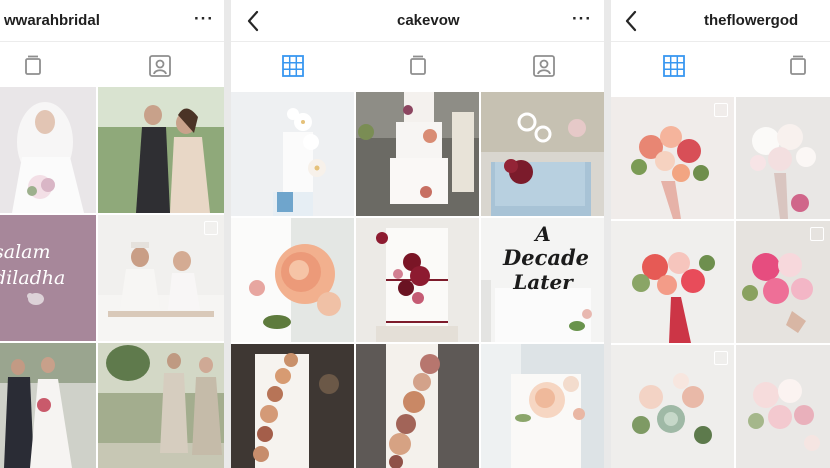  Describe the element at coordinates (112, 21) in the screenshot. I see `profile-header: wwarahbridal ···` at that location.